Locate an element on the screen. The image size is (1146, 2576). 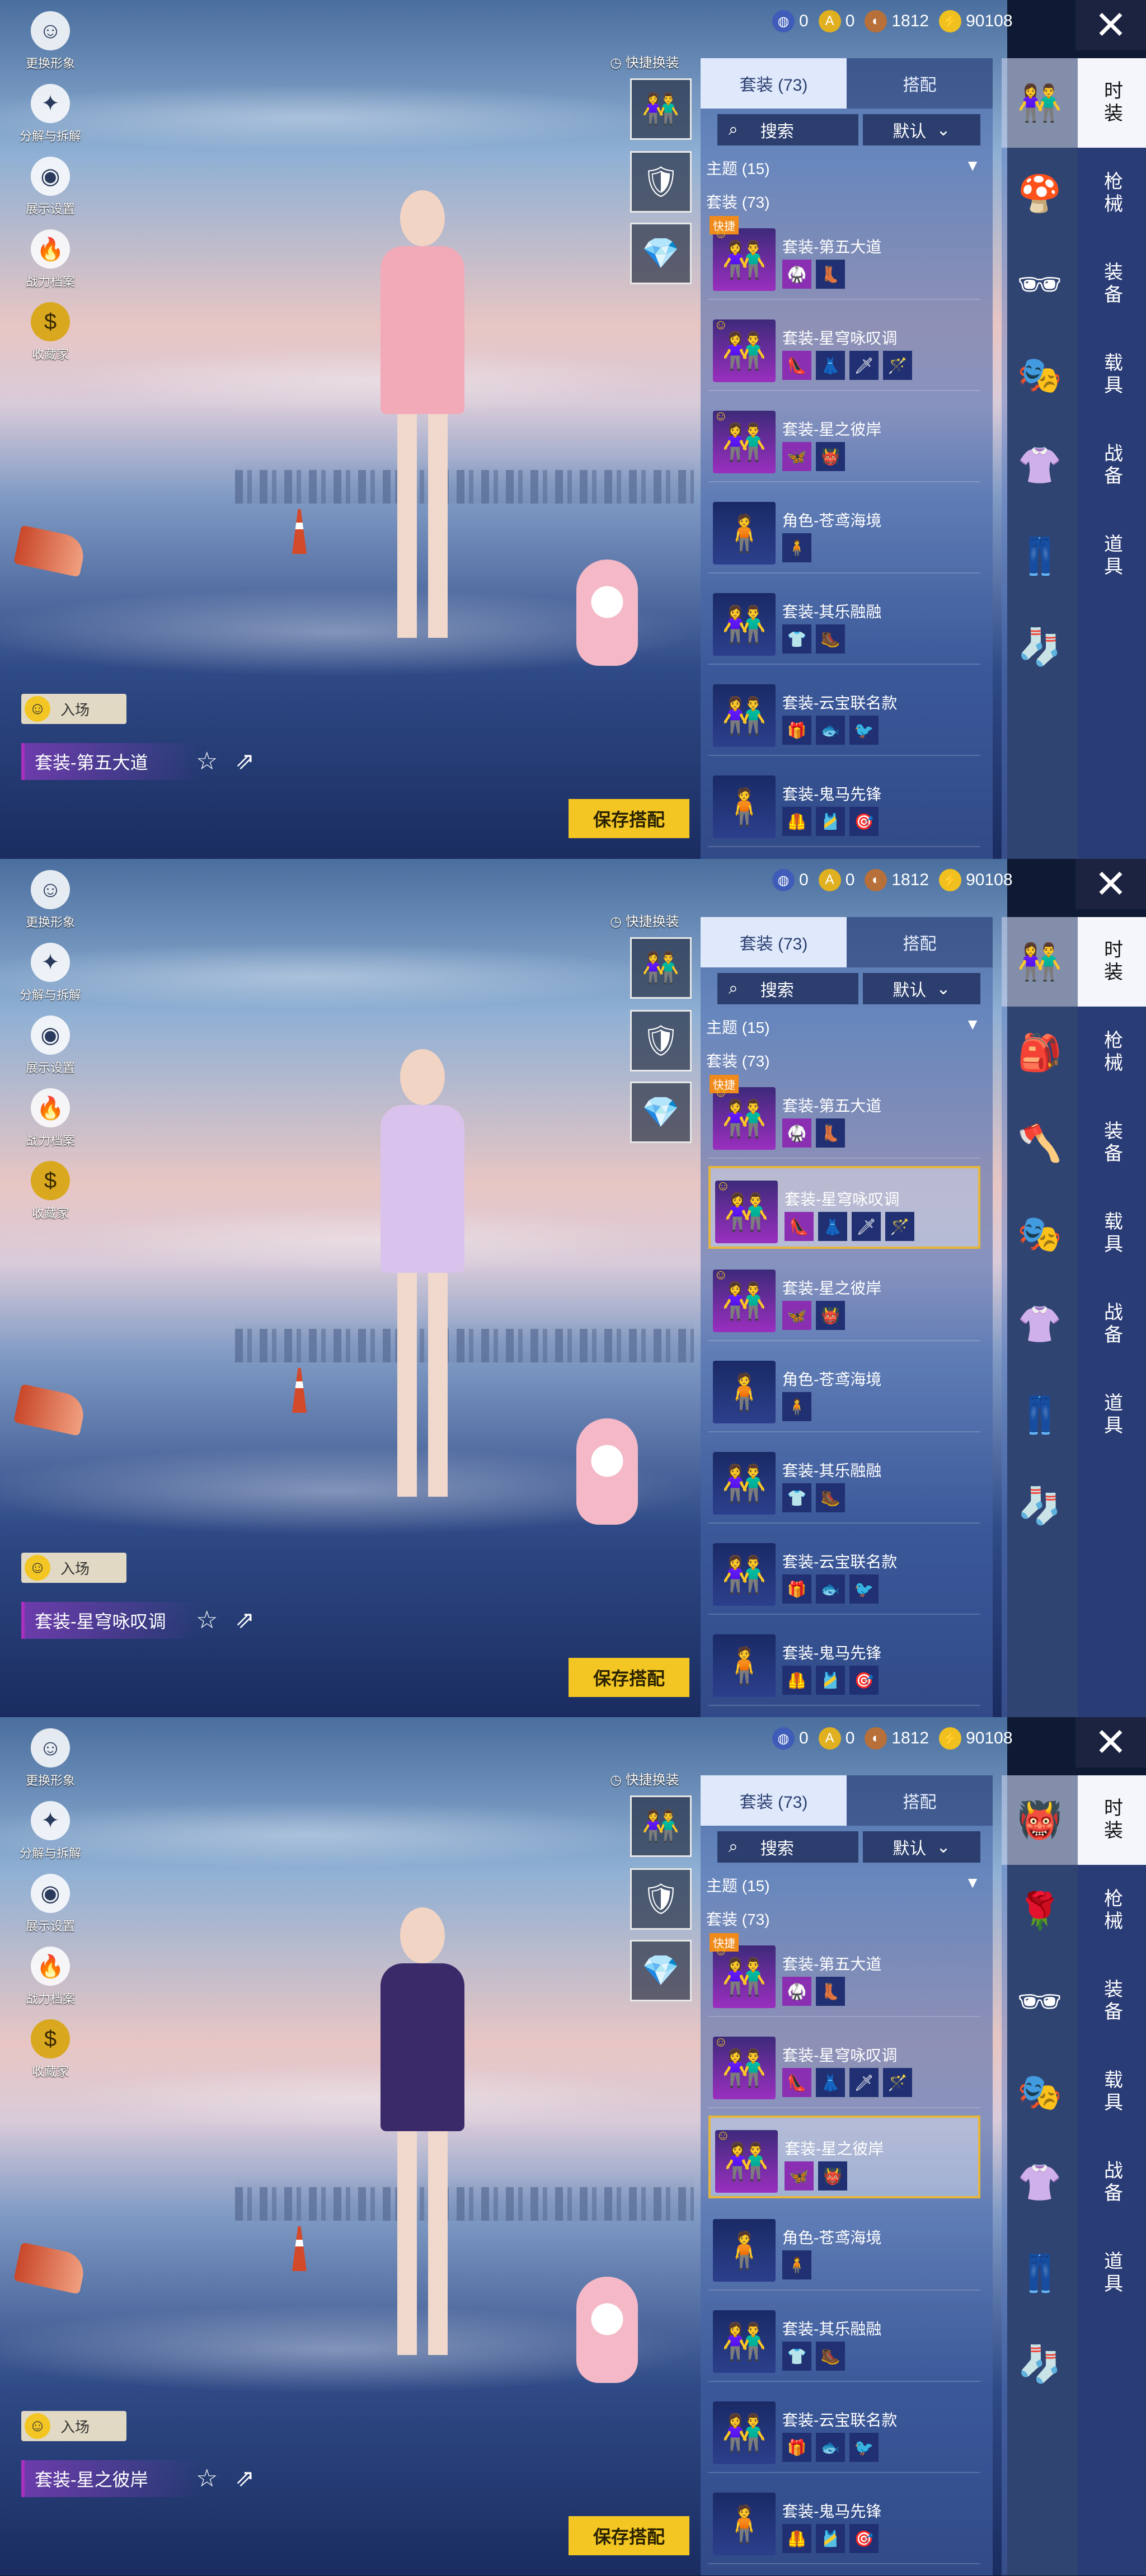
category-slot: 🌹 is located at coordinates (1040, 1910).